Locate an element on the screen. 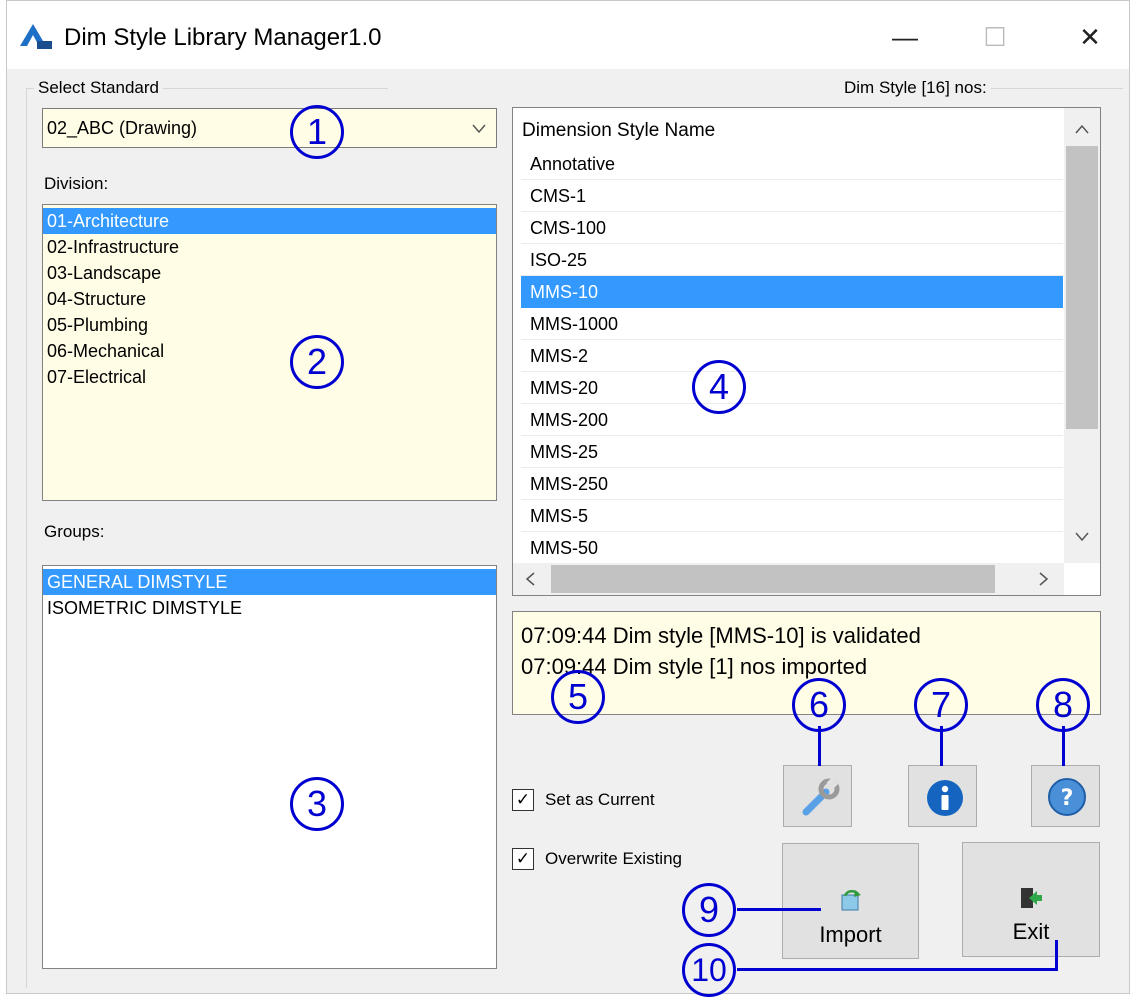  help-icon: ? is located at coordinates (1067, 797).